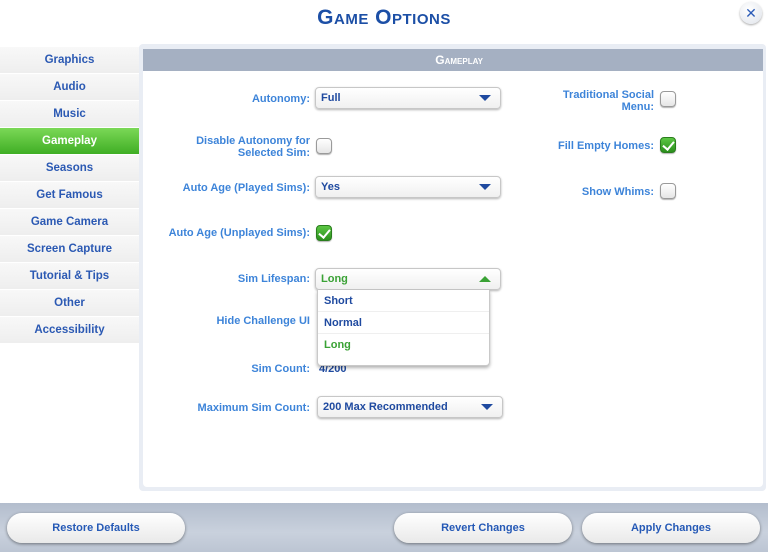 The image size is (768, 552). What do you see at coordinates (263, 321) in the screenshot?
I see `hide-challenge-ui-label: Hide Challenge UI` at bounding box center [263, 321].